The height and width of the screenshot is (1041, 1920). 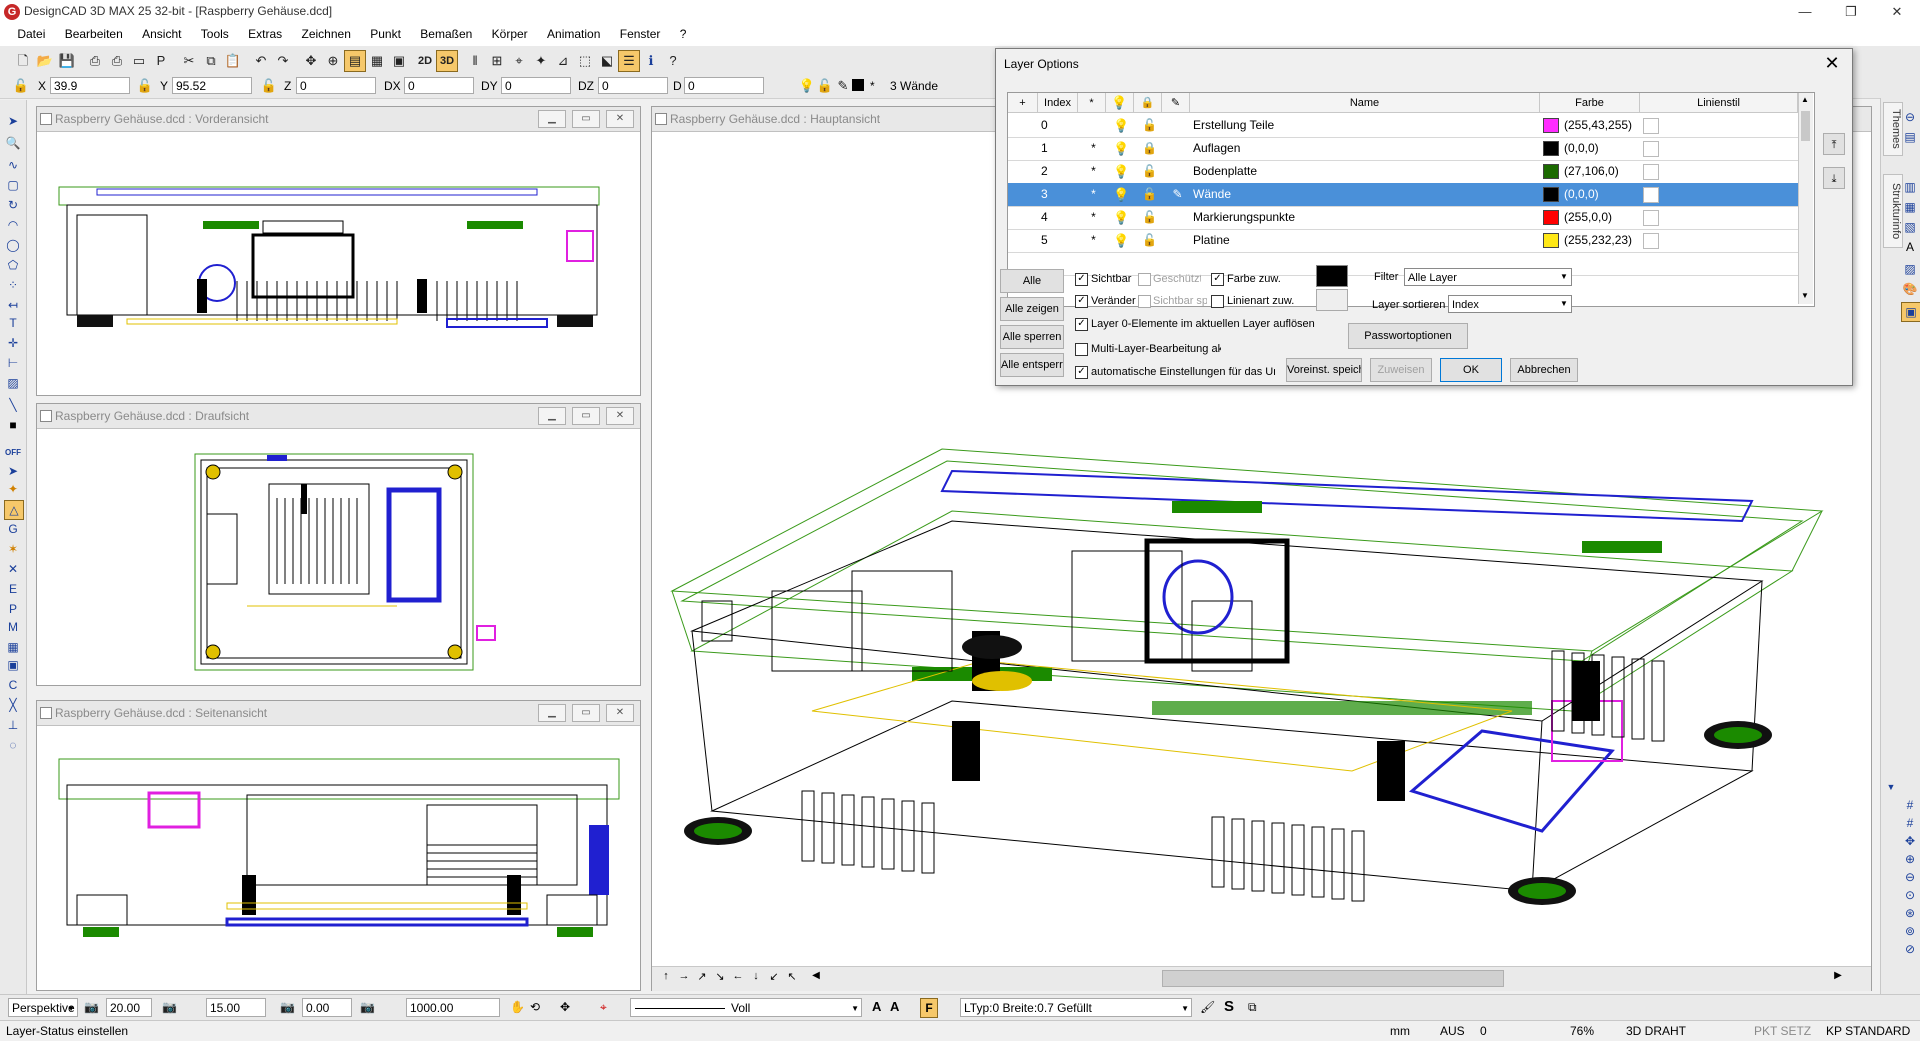 I want to click on print-icon: ⎙, so click(x=95, y=61).